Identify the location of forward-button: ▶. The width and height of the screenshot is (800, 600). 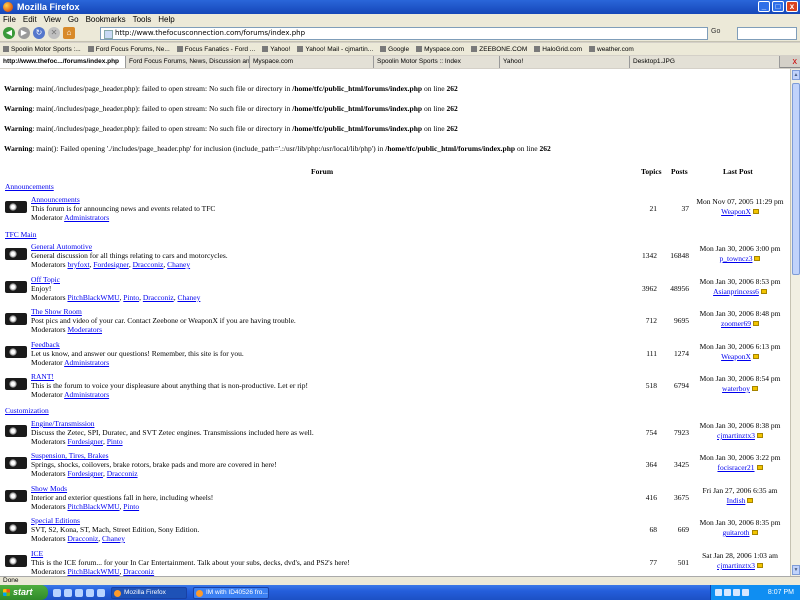
(24, 33).